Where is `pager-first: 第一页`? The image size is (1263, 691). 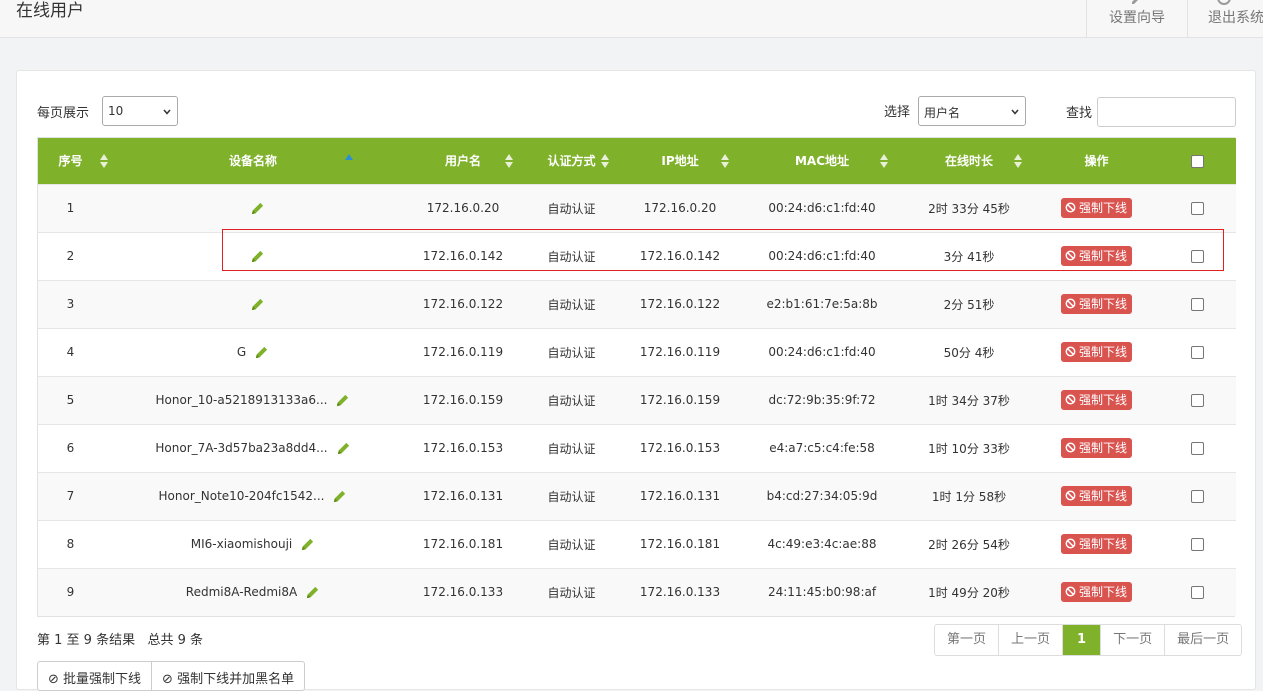
pager-first: 第一页 is located at coordinates (966, 640).